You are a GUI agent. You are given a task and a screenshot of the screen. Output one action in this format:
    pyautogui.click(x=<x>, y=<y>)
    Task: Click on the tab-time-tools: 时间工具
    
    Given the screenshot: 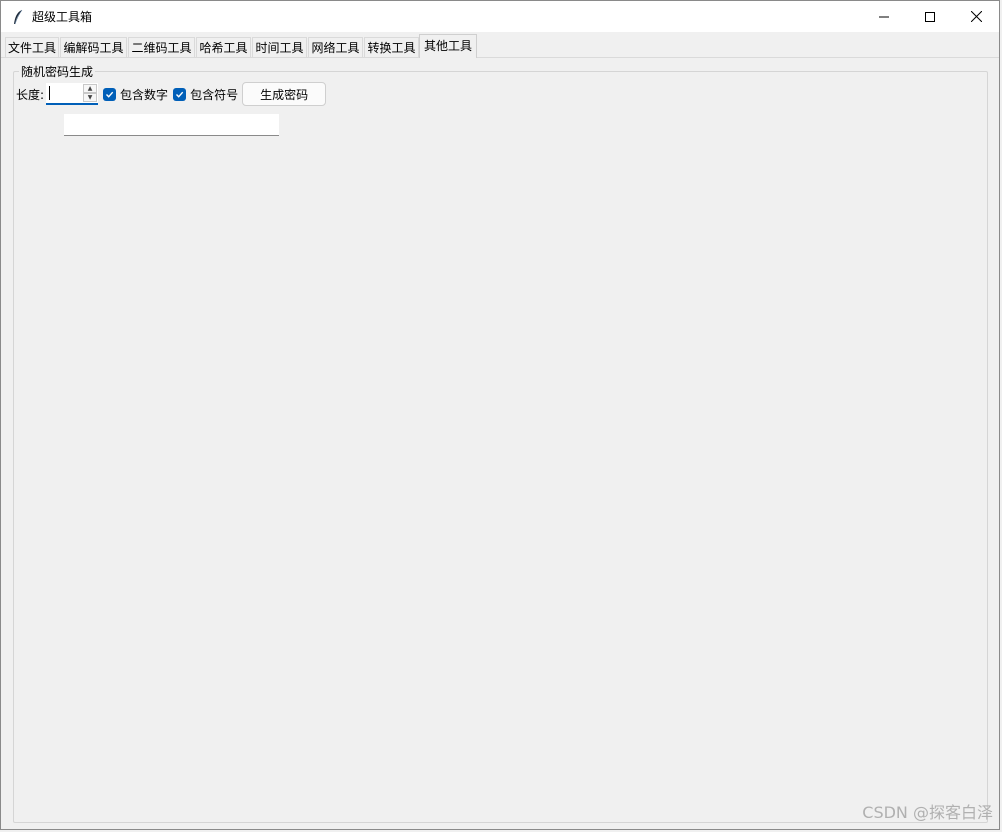 What is the action you would take?
    pyautogui.click(x=279, y=47)
    